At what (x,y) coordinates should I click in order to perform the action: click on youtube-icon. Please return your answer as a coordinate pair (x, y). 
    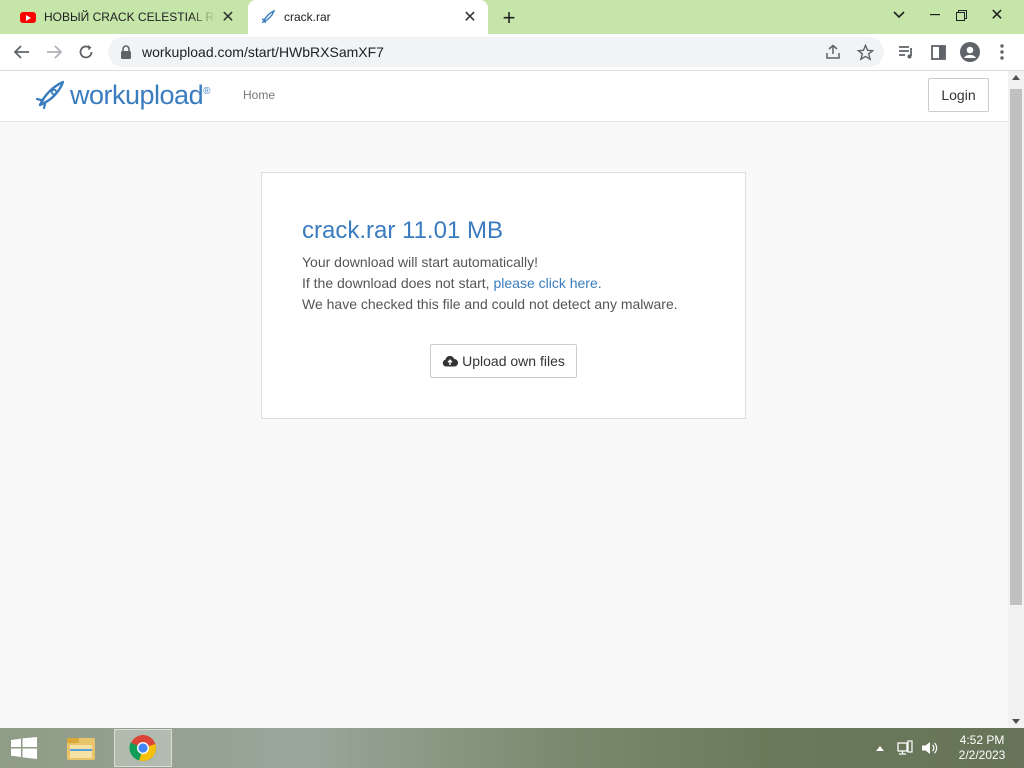
    Looking at the image, I should click on (28, 17).